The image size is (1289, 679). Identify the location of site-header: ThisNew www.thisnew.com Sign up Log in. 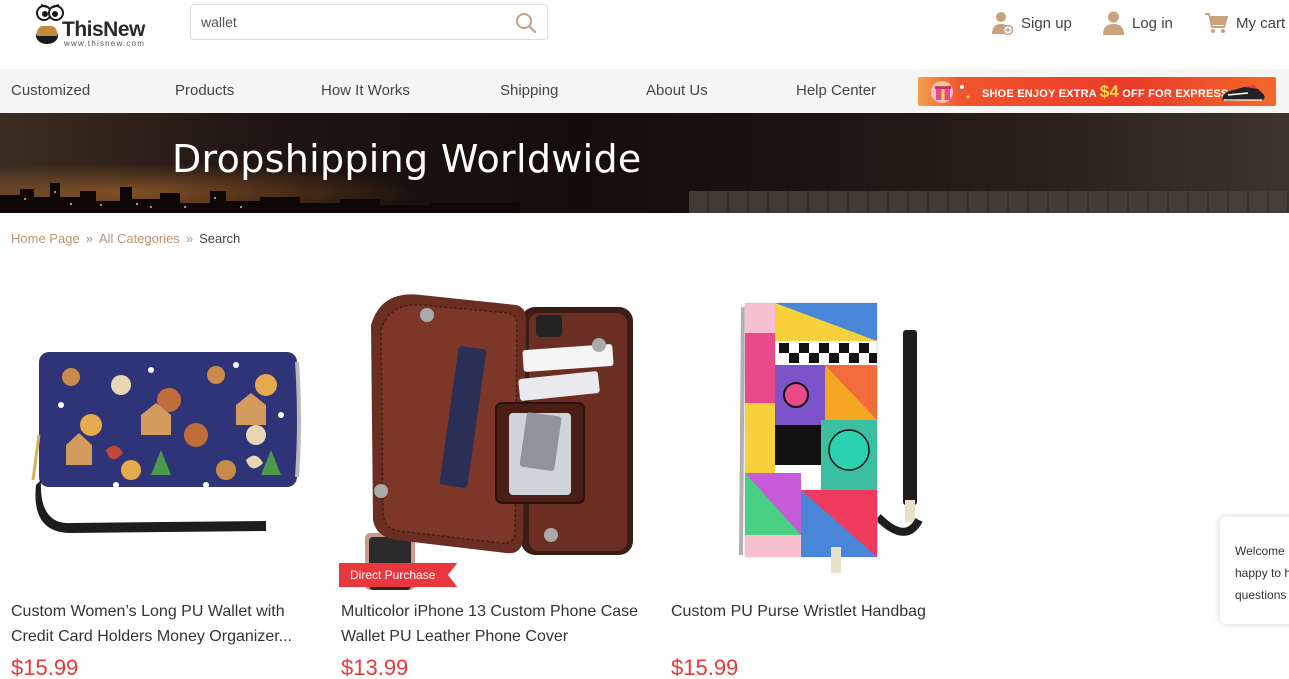
(644, 34).